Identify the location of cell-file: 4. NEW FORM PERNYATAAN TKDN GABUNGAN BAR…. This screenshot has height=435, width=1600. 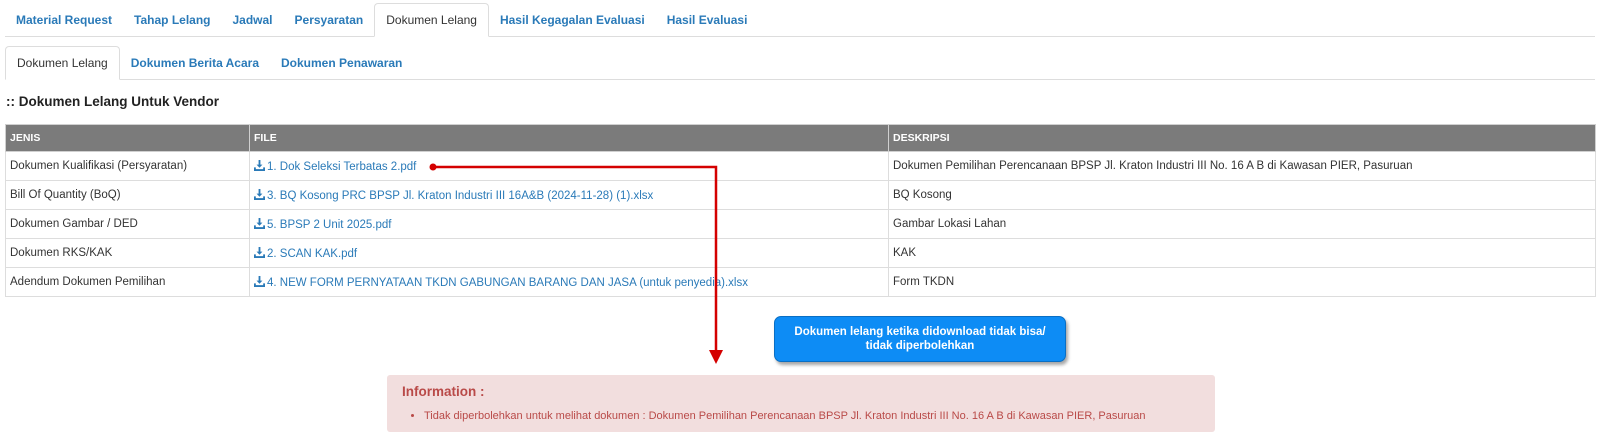
(569, 282).